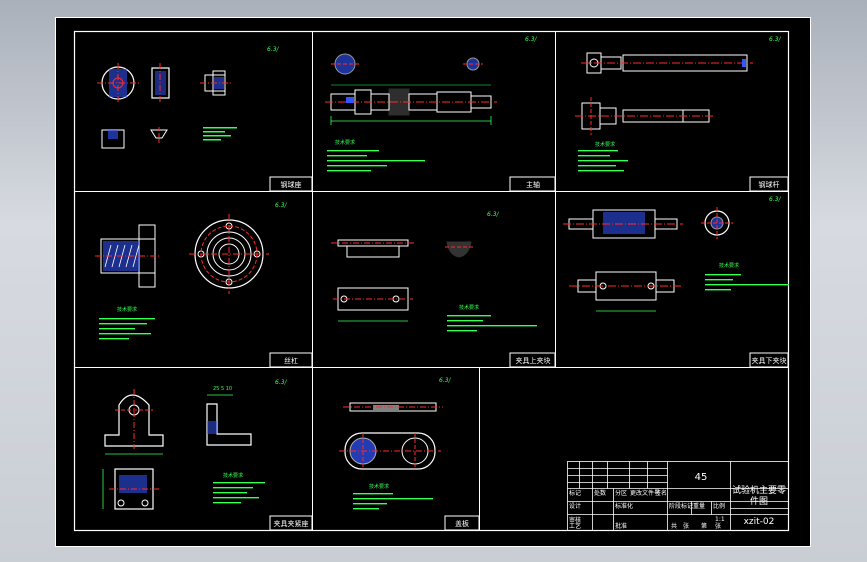 The height and width of the screenshot is (562, 867). I want to click on panel-caption-steel-ball-rod: 钢球杆, so click(769, 184).